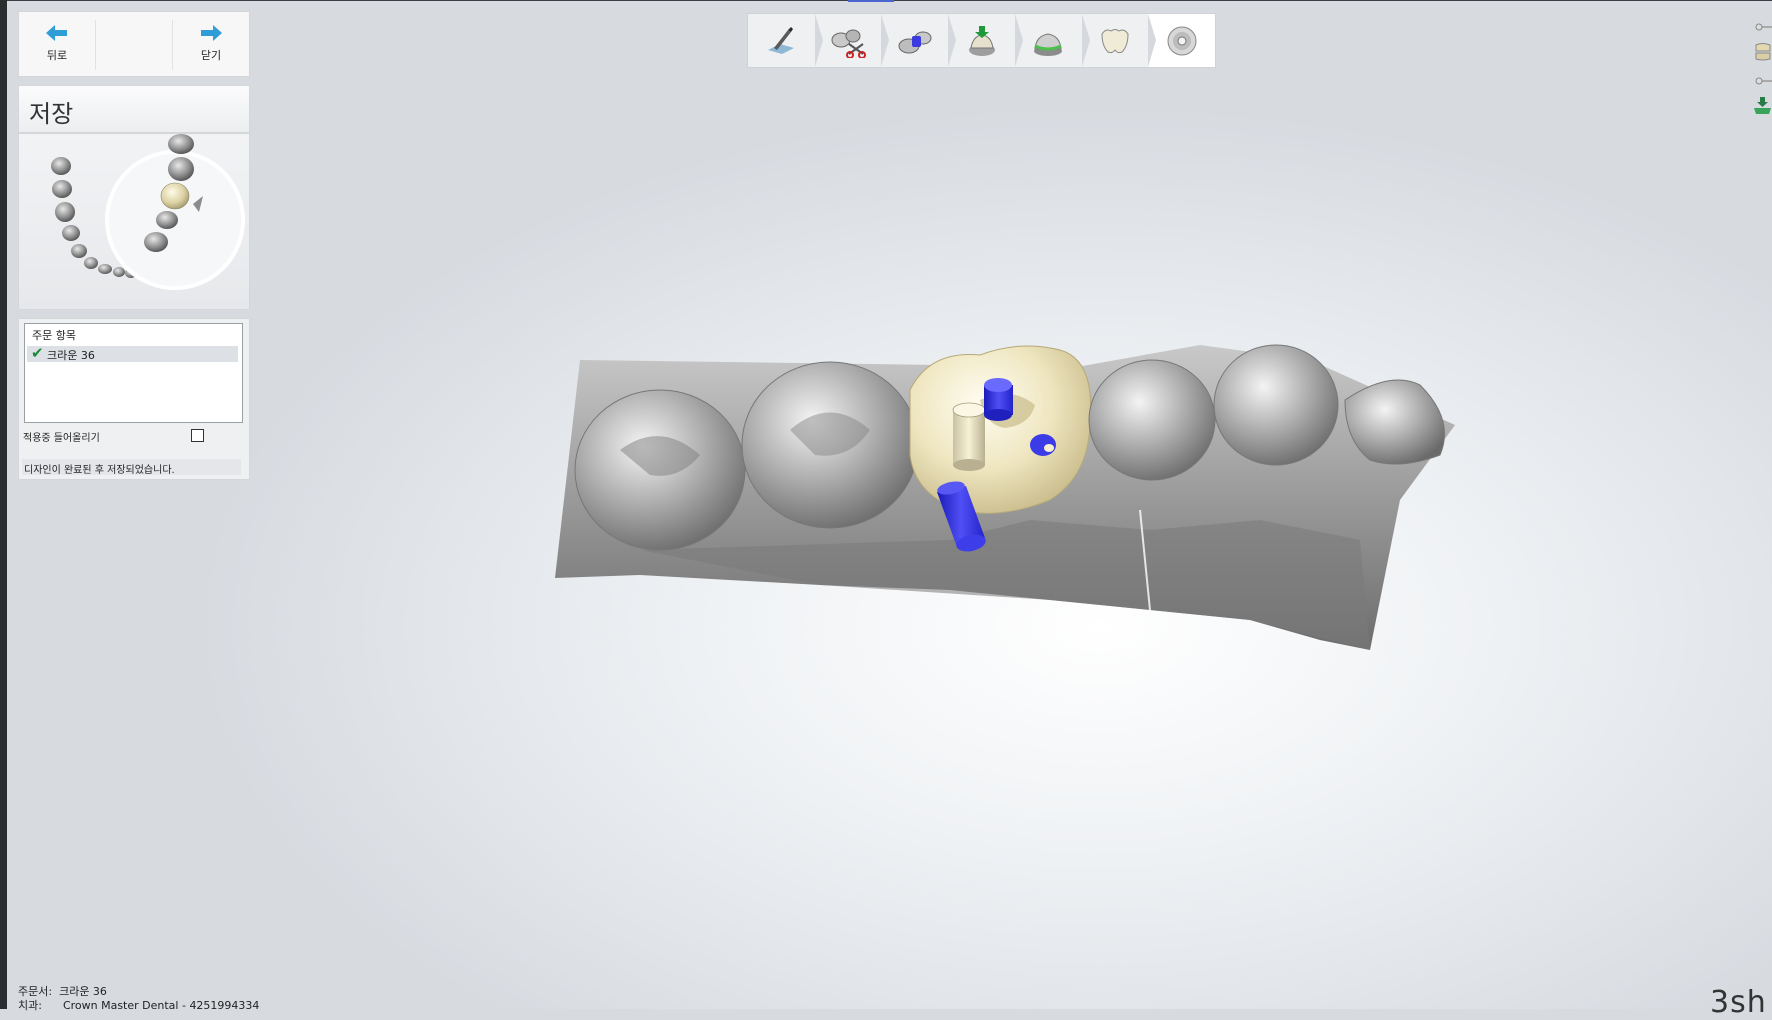 The width and height of the screenshot is (1772, 1020). I want to click on order-item-label: 크라운 36, so click(71, 355).